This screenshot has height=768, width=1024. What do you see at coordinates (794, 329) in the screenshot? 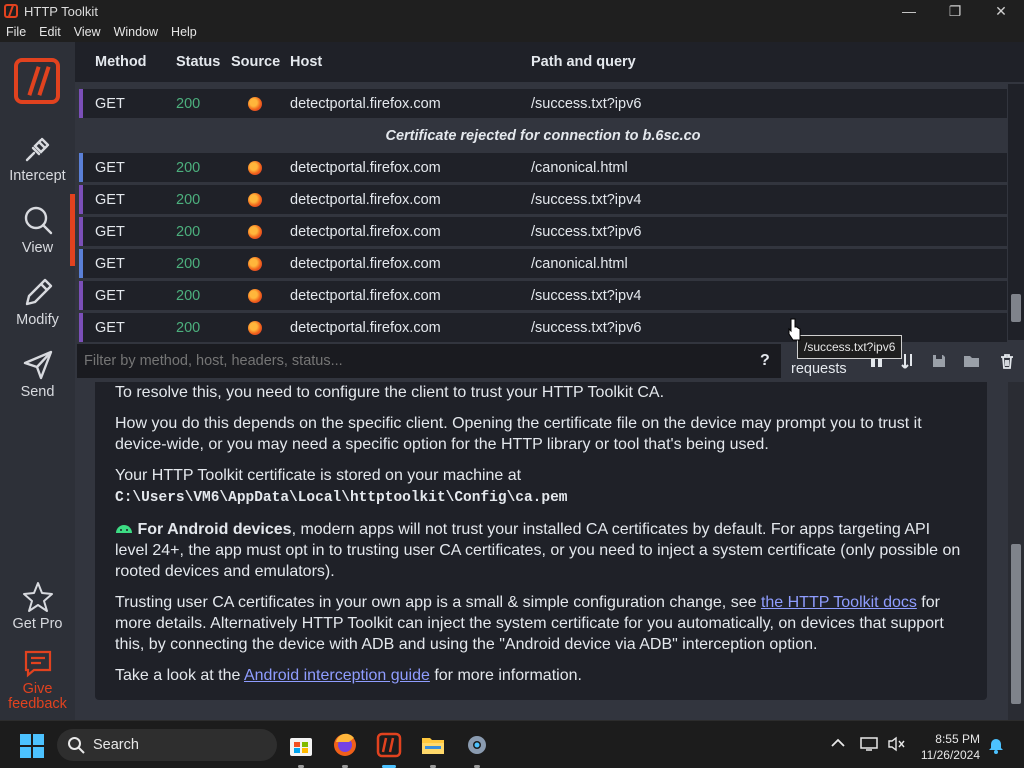
I see `mouse-cursor-icon` at bounding box center [794, 329].